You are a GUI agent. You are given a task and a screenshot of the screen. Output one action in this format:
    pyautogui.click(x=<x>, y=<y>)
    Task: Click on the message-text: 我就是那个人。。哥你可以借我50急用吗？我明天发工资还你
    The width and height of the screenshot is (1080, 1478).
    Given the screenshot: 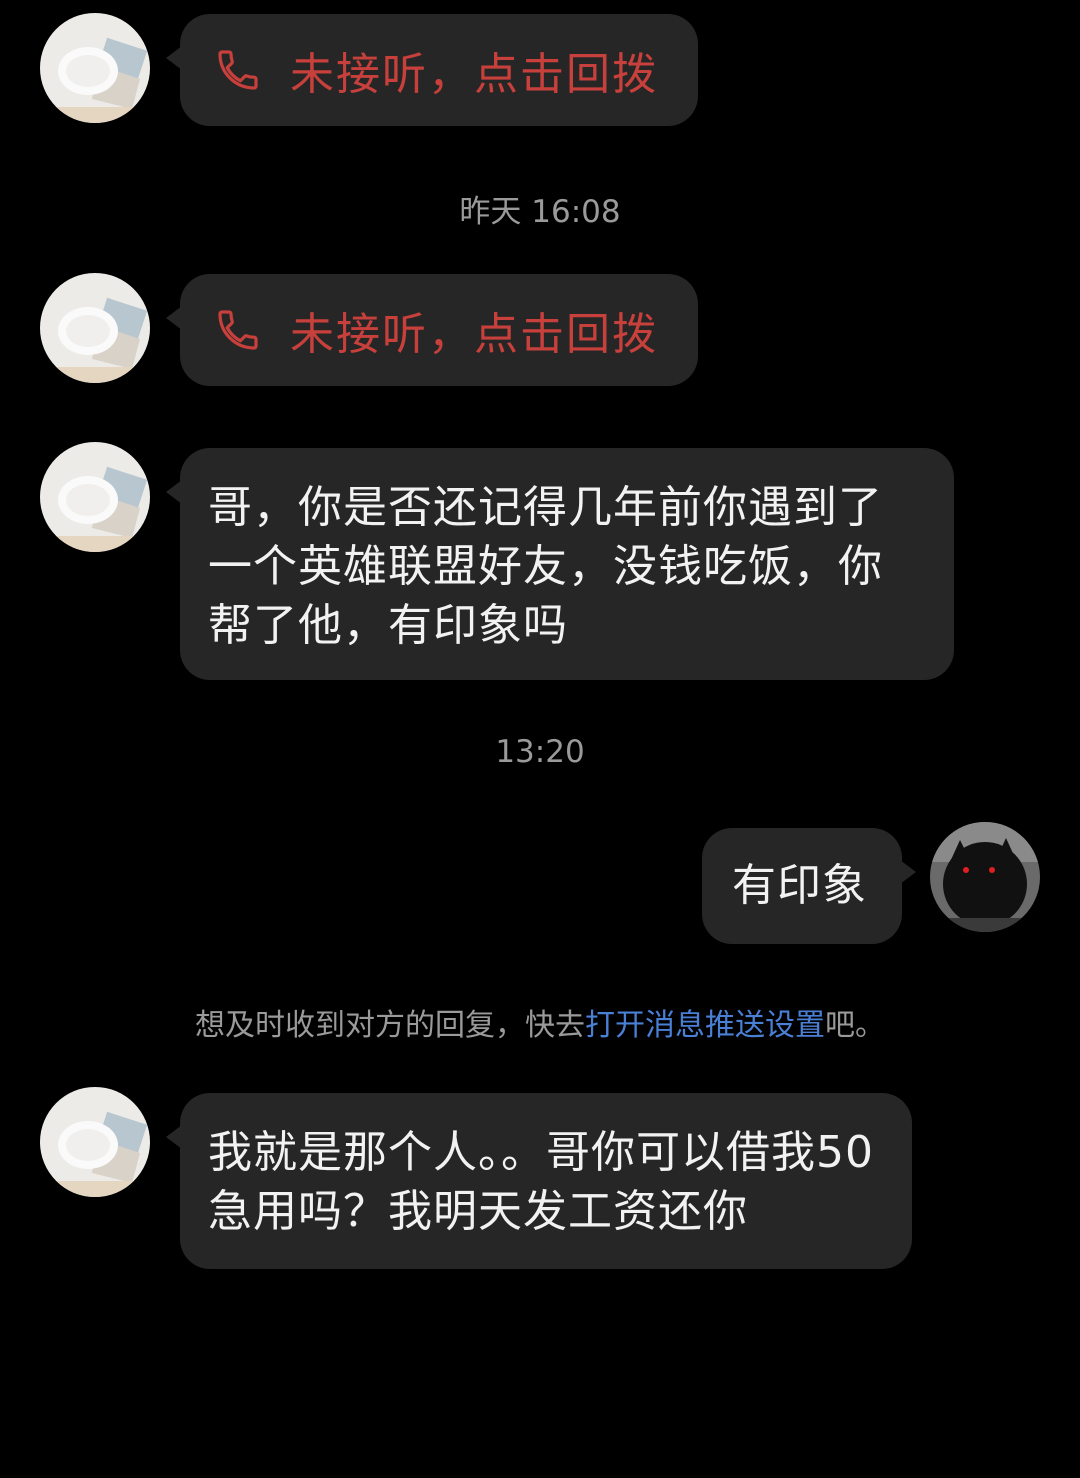 What is the action you would take?
    pyautogui.click(x=541, y=1182)
    